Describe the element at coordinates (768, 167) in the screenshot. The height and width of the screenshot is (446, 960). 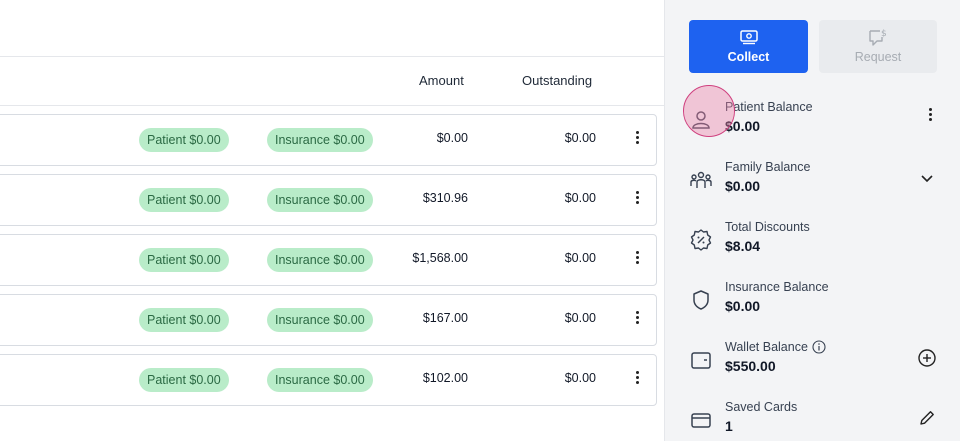
I see `family-balance-label: Family Balance` at that location.